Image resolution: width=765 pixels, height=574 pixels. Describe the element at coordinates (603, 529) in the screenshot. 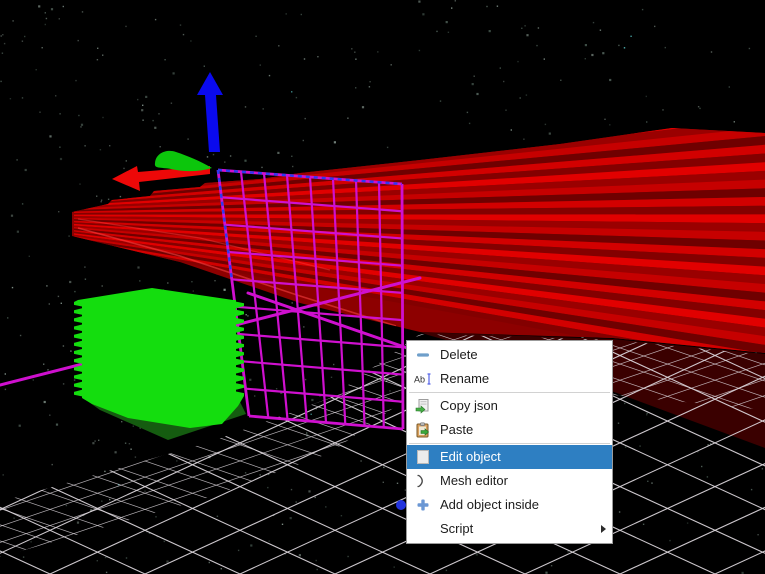

I see `submenu-arrow-icon` at that location.